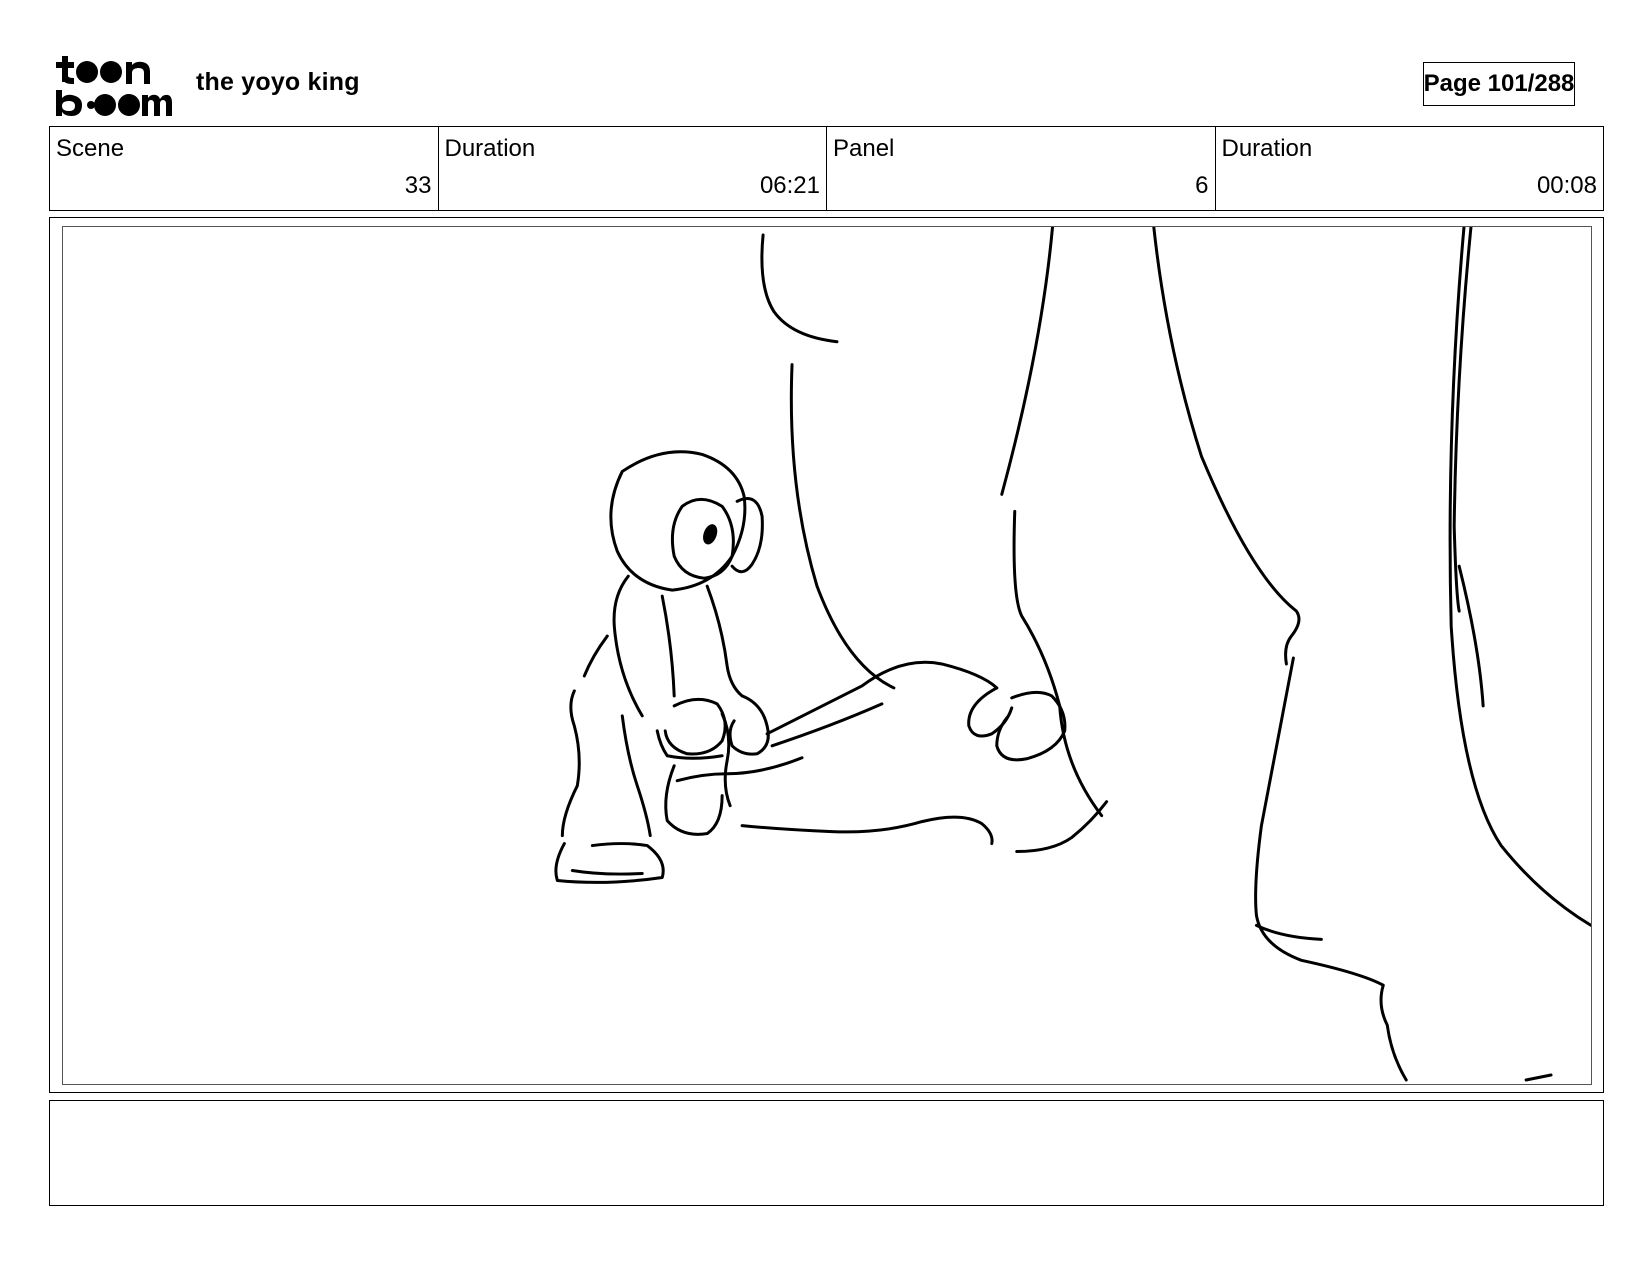  What do you see at coordinates (789, 185) in the screenshot?
I see `scene-duration-value: 06:21` at bounding box center [789, 185].